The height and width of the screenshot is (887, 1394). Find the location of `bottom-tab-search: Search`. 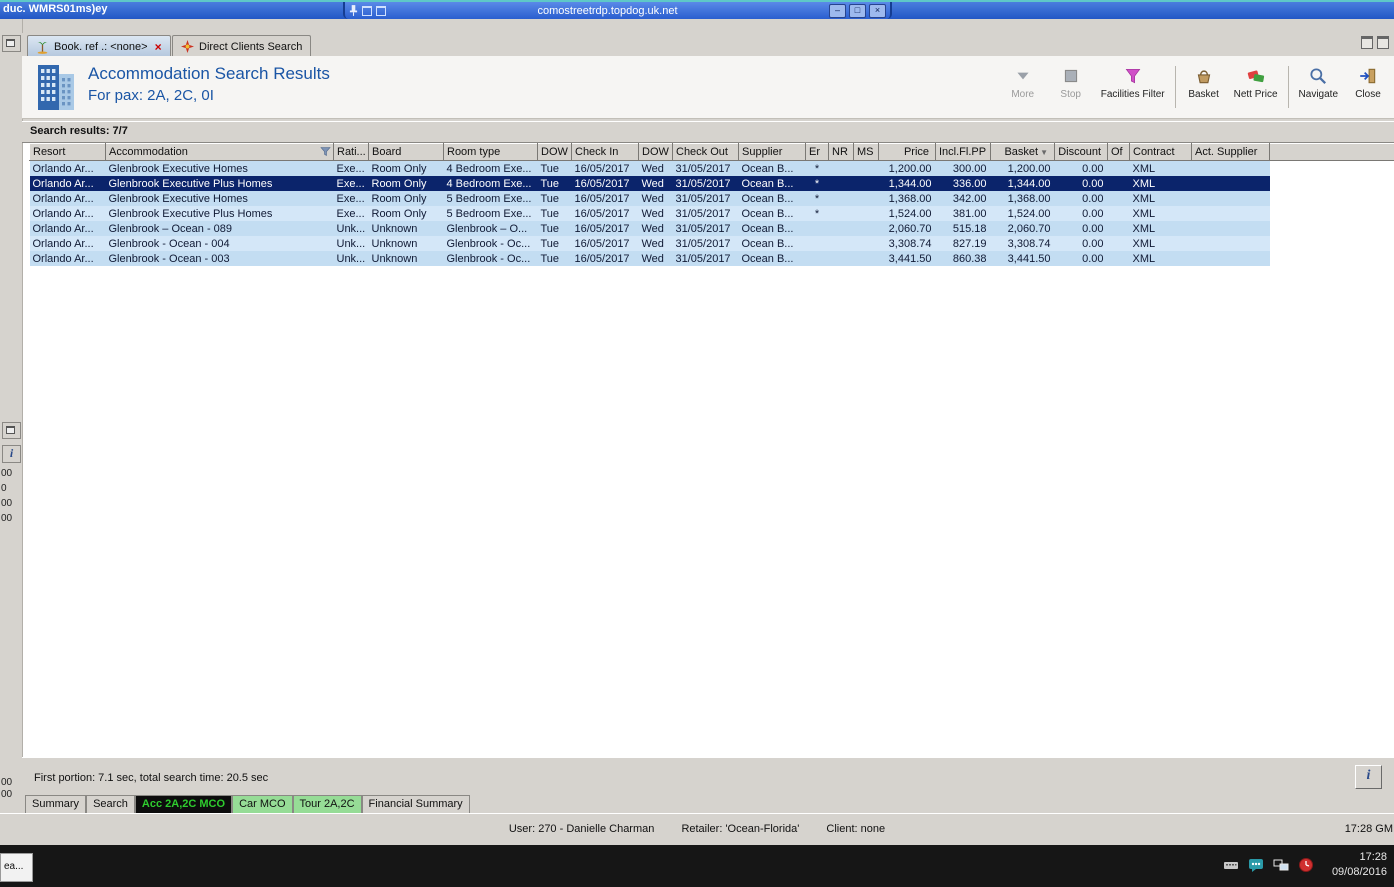

bottom-tab-search: Search is located at coordinates (110, 804).